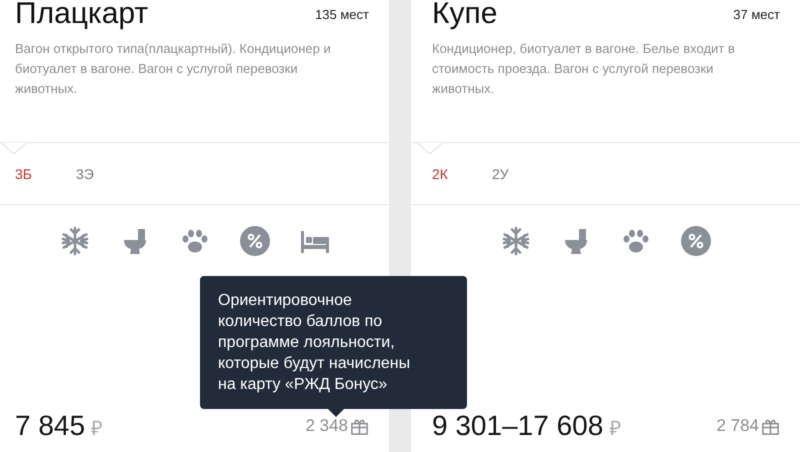 The image size is (800, 452). I want to click on price: 7 845, so click(50, 425).